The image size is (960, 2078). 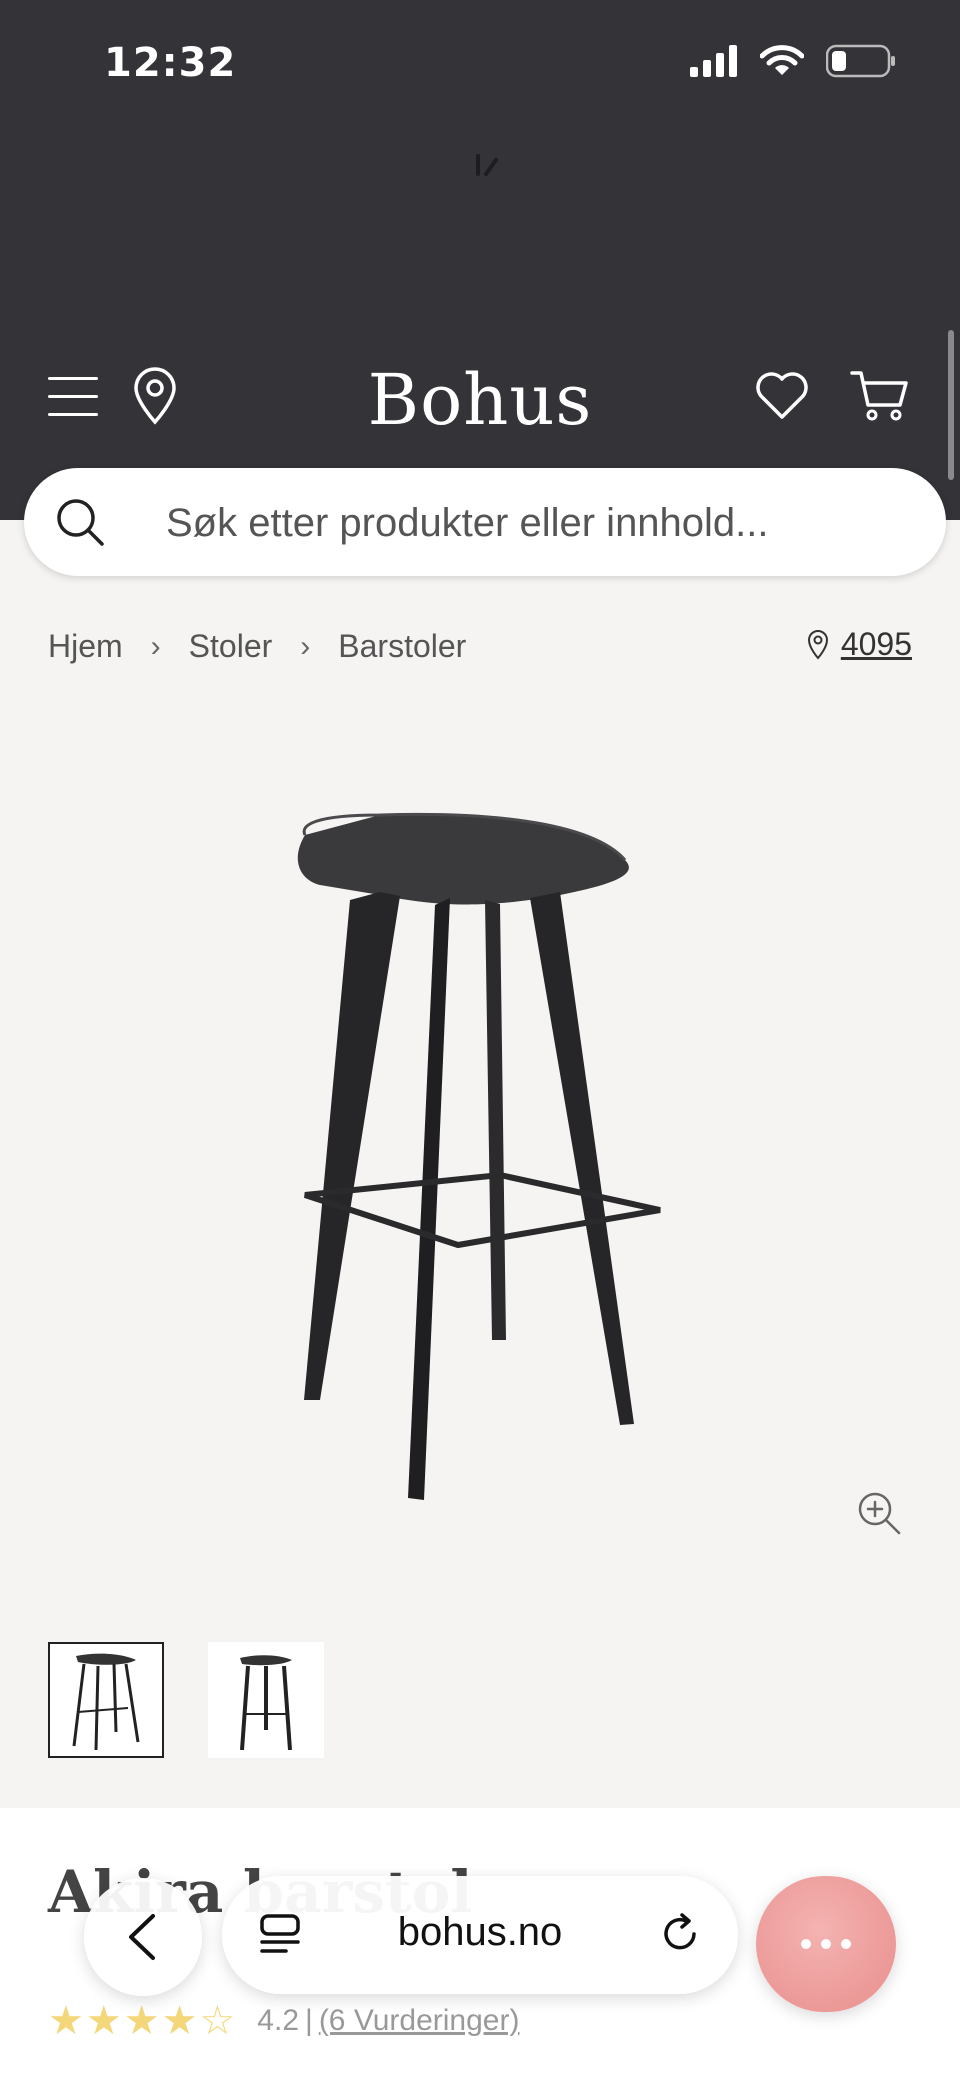 I want to click on more-icon, so click(x=826, y=1944).